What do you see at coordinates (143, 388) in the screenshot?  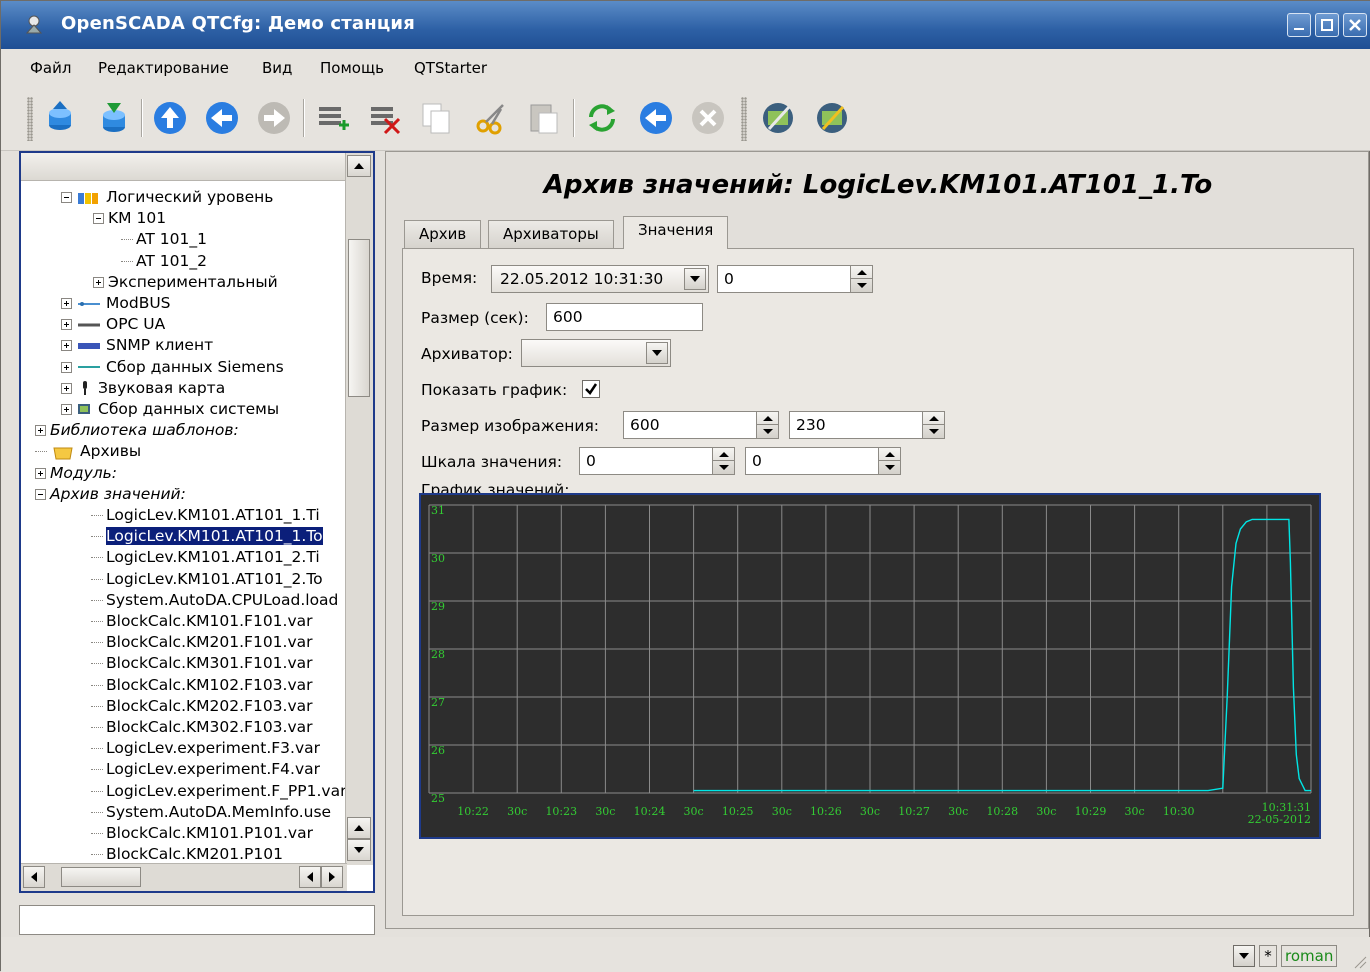 I see `tree-item: Звуковая карта` at bounding box center [143, 388].